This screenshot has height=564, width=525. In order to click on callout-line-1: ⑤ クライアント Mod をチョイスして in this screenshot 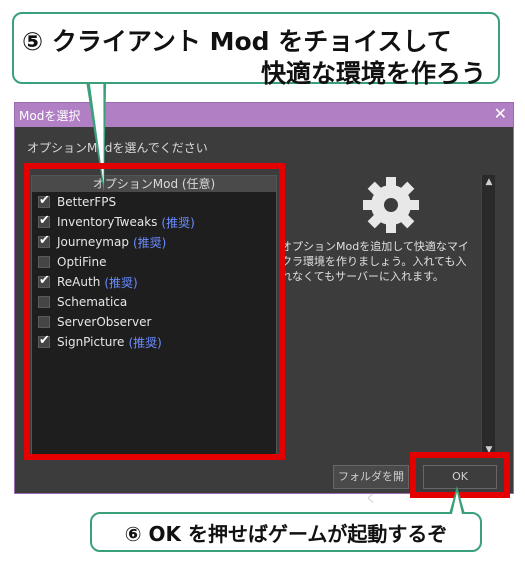, I will do `click(237, 41)`.